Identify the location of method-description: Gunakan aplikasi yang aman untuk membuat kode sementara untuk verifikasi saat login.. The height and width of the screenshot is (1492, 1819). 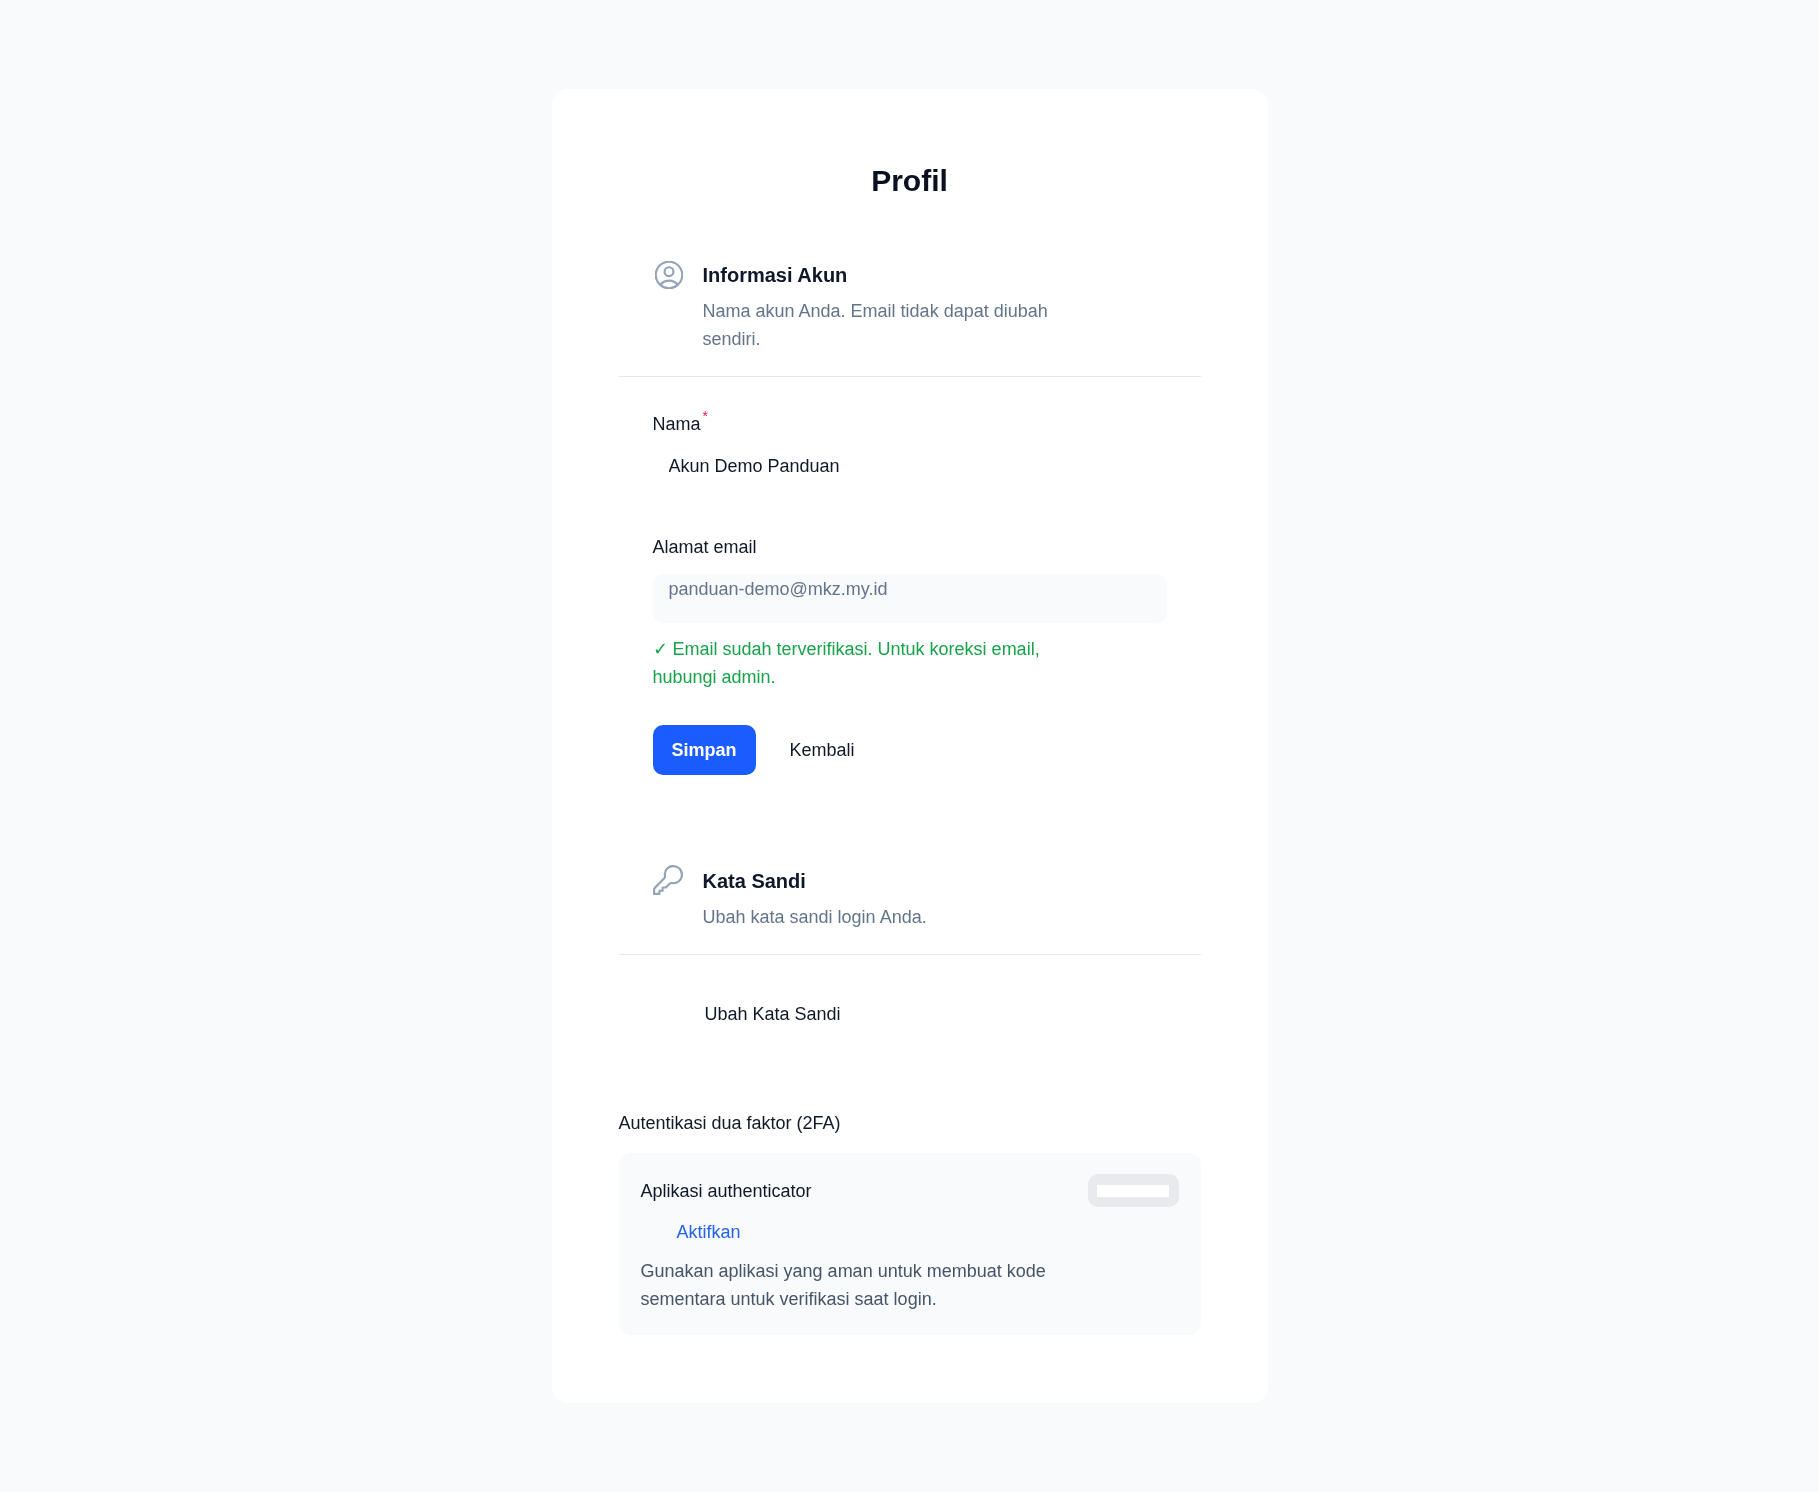
(843, 1285).